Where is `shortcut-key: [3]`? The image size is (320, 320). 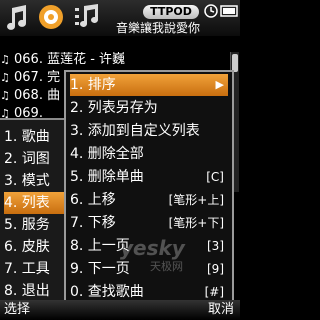
shortcut-key: [3] is located at coordinates (215, 246).